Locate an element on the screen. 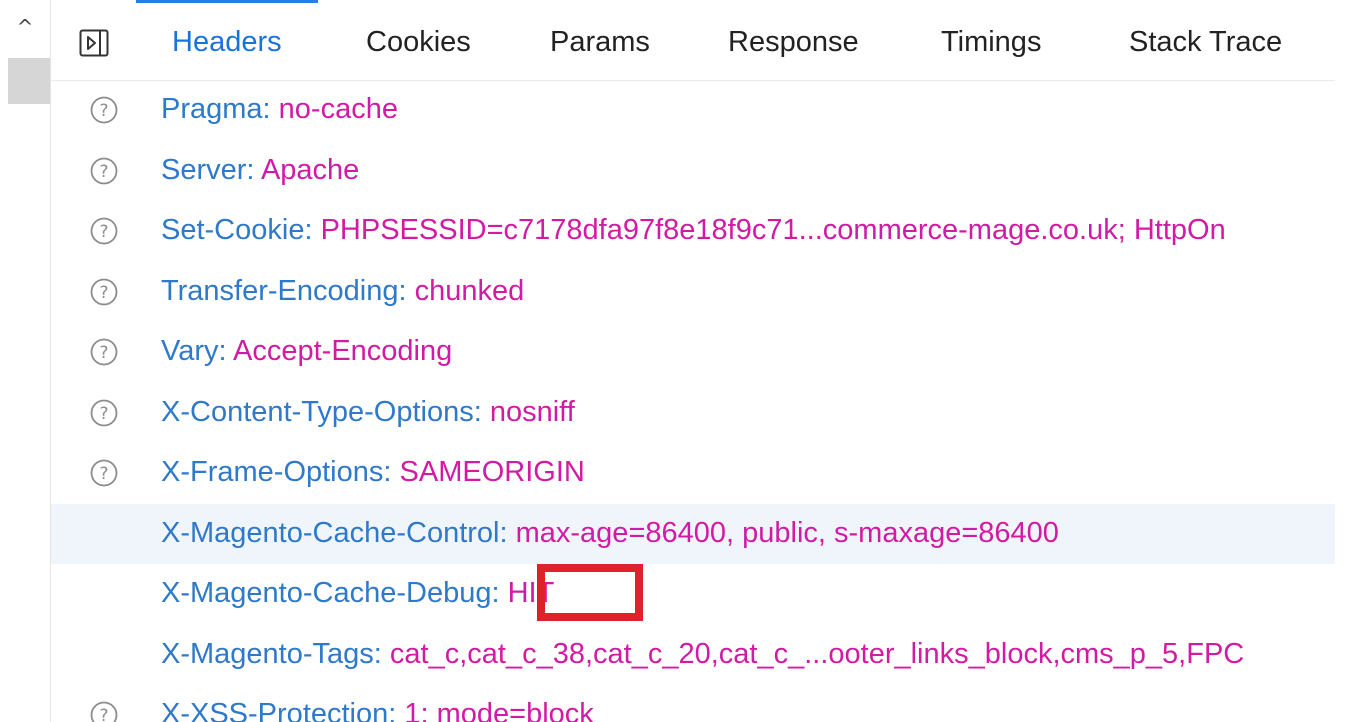  header-name: Pragma: is located at coordinates (216, 109).